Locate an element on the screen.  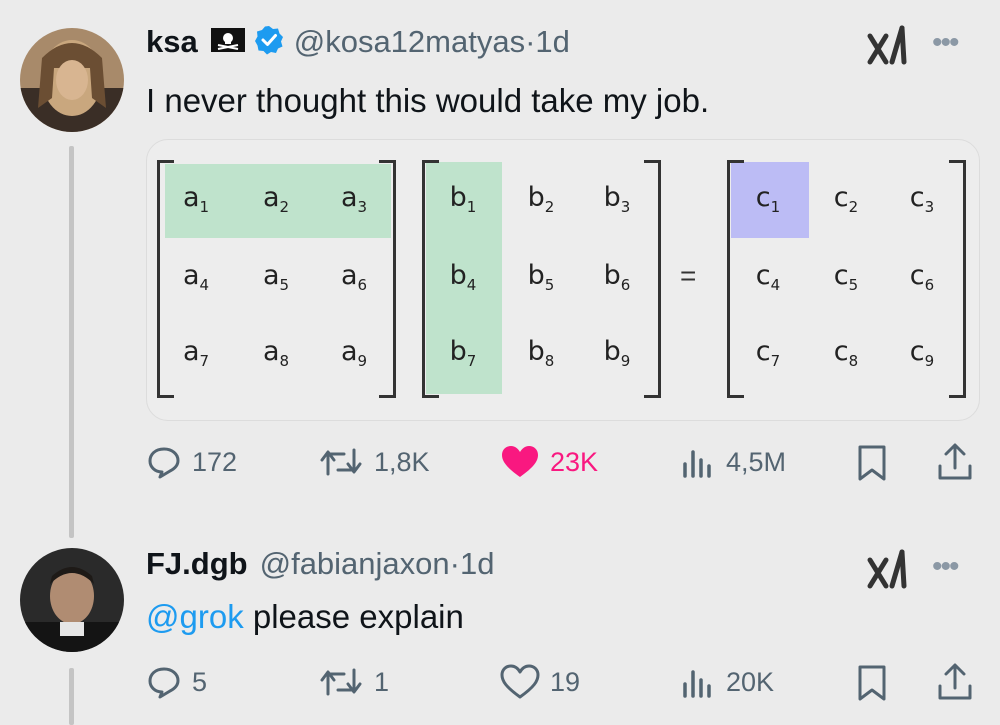
view-count: 4,5M is located at coordinates (756, 461).